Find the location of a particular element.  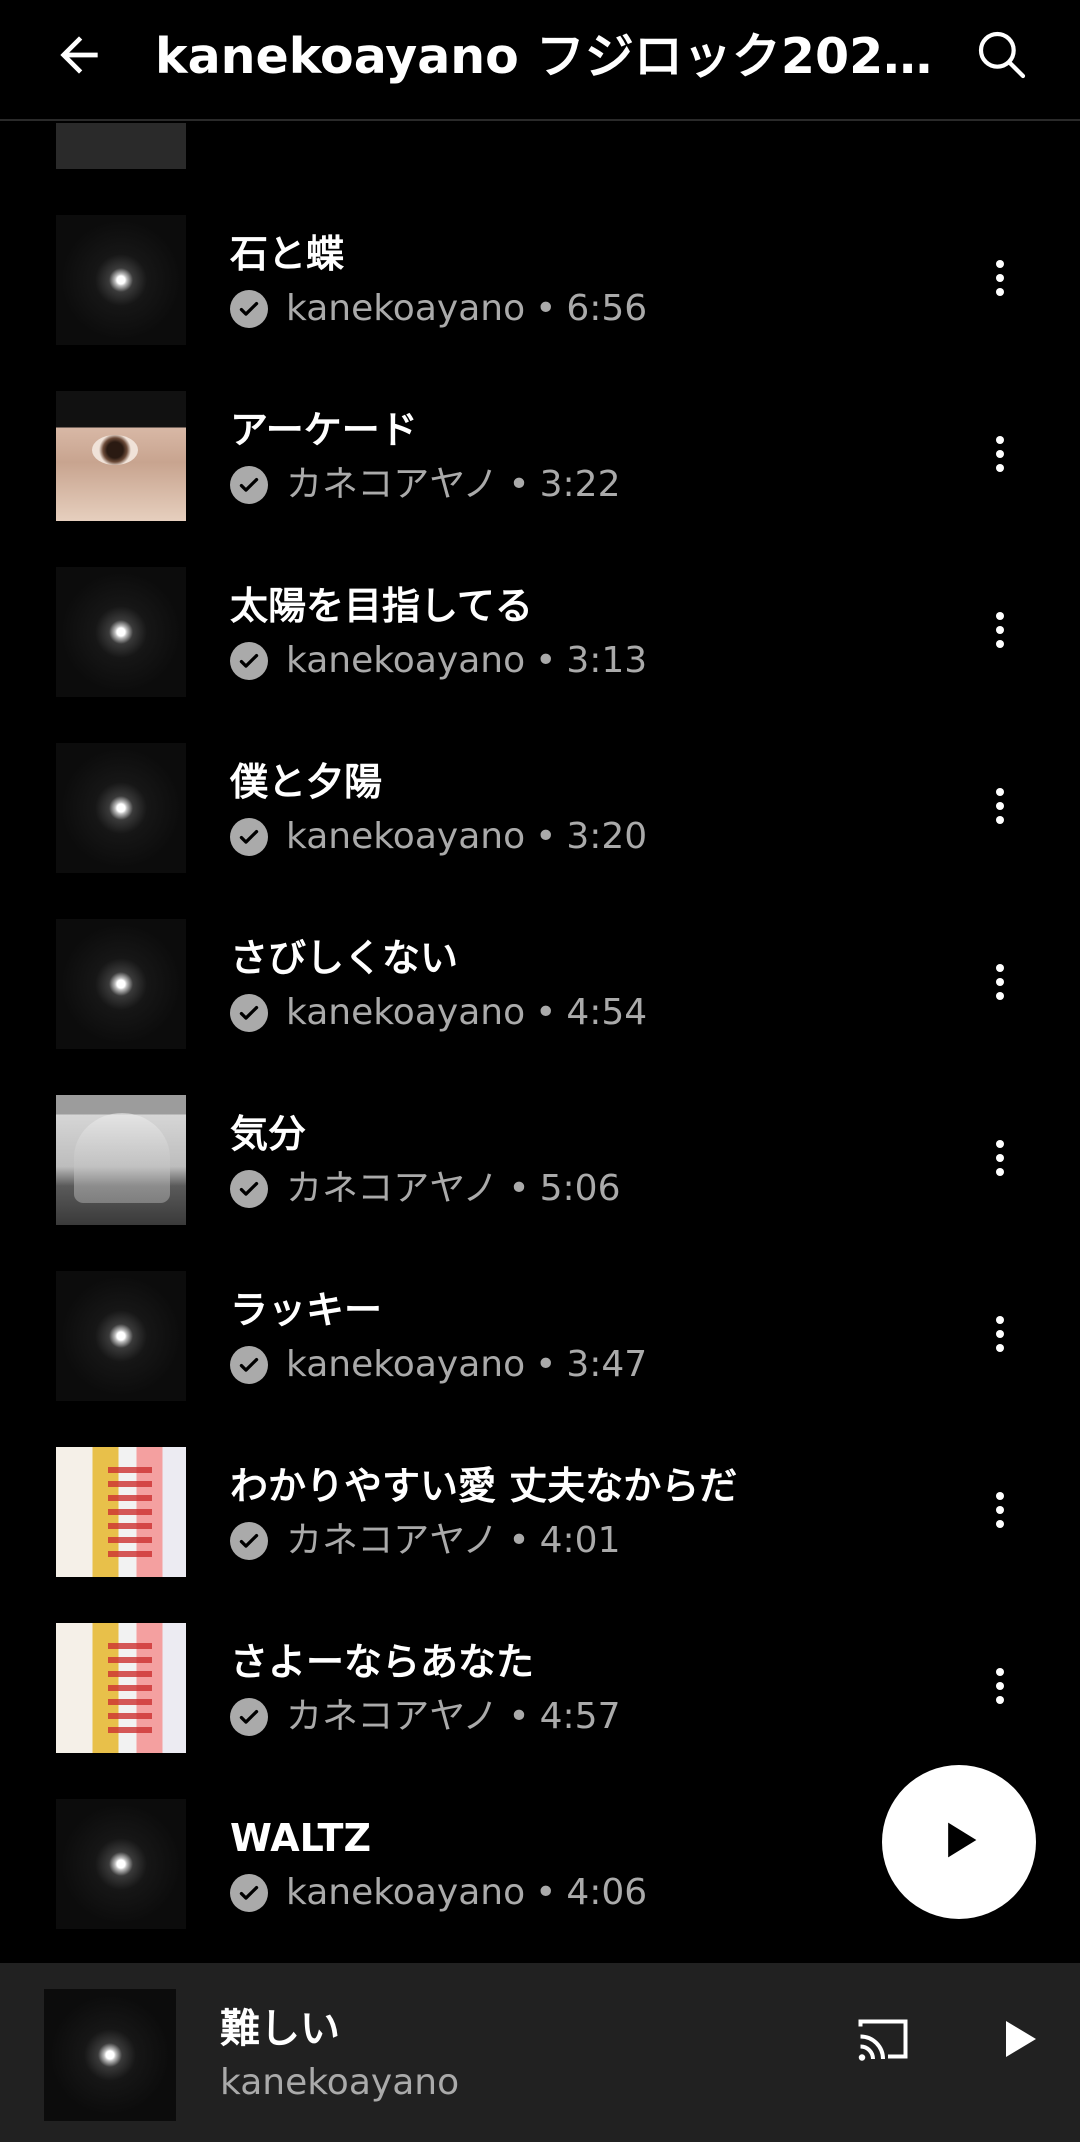

song-duration: 5:06 is located at coordinates (580, 1188).